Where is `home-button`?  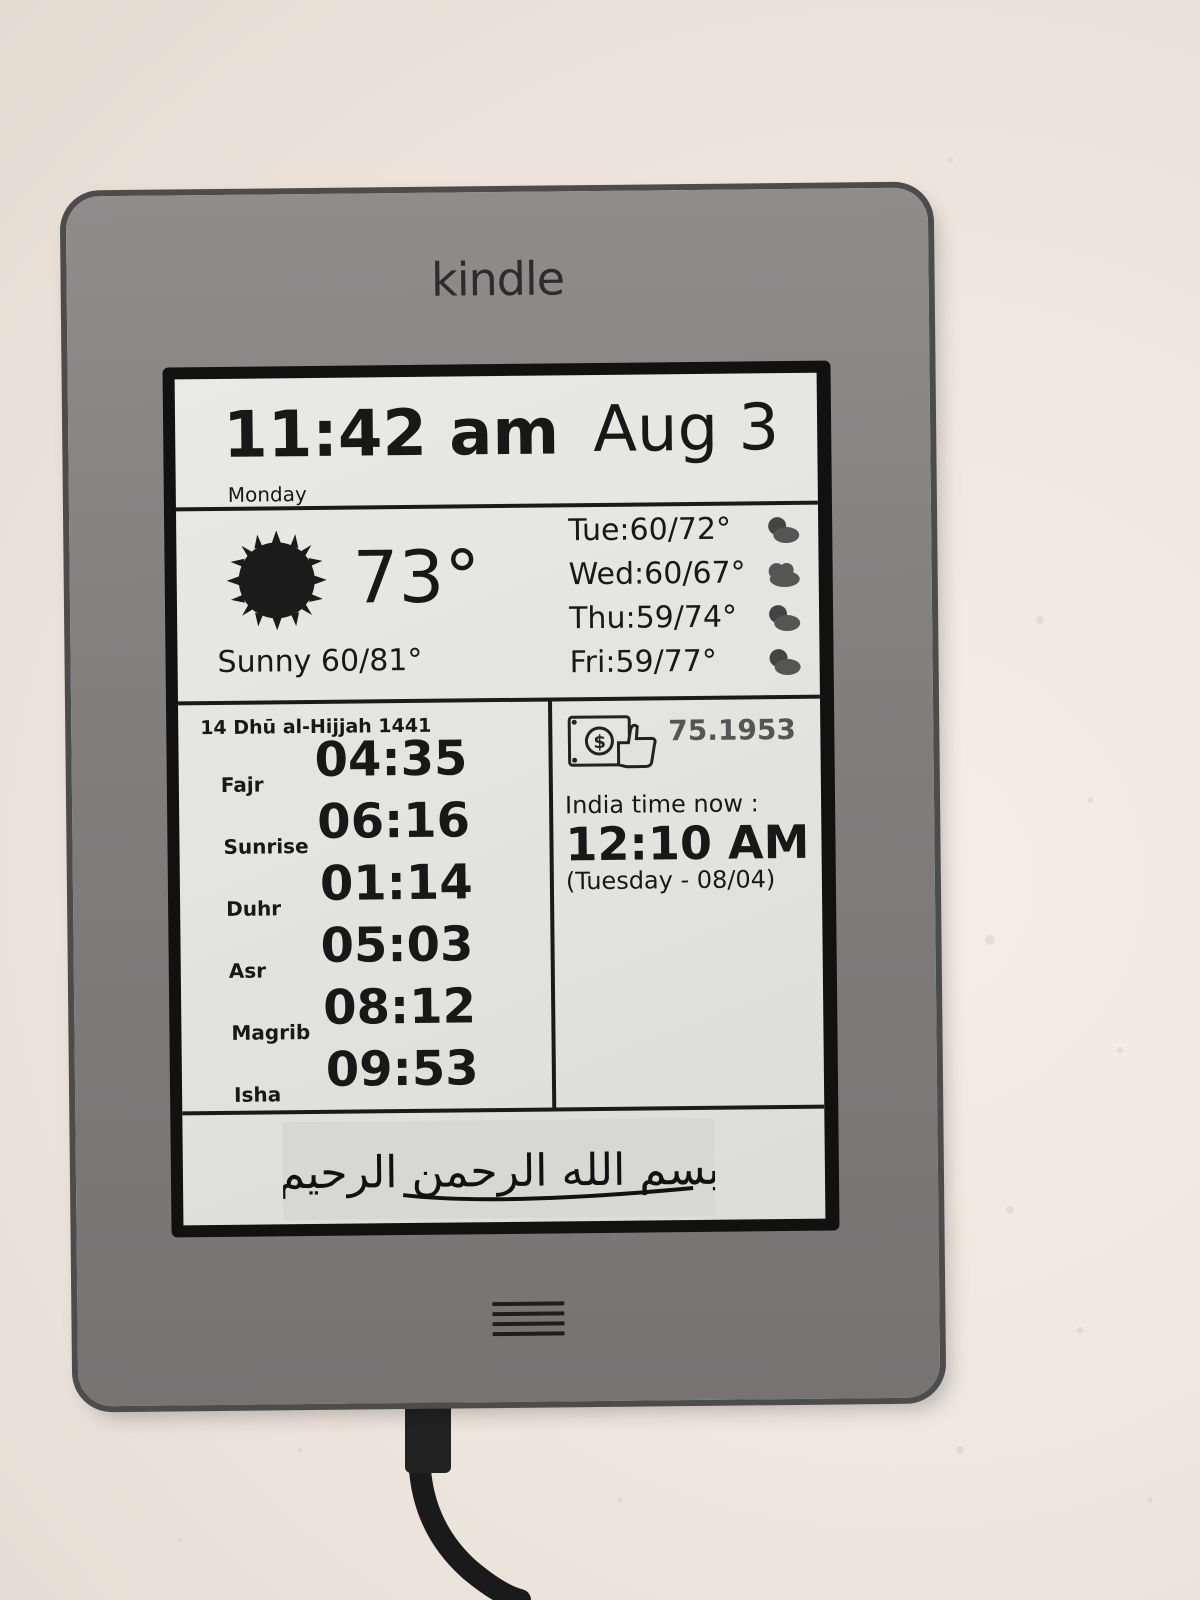
home-button is located at coordinates (528, 1324).